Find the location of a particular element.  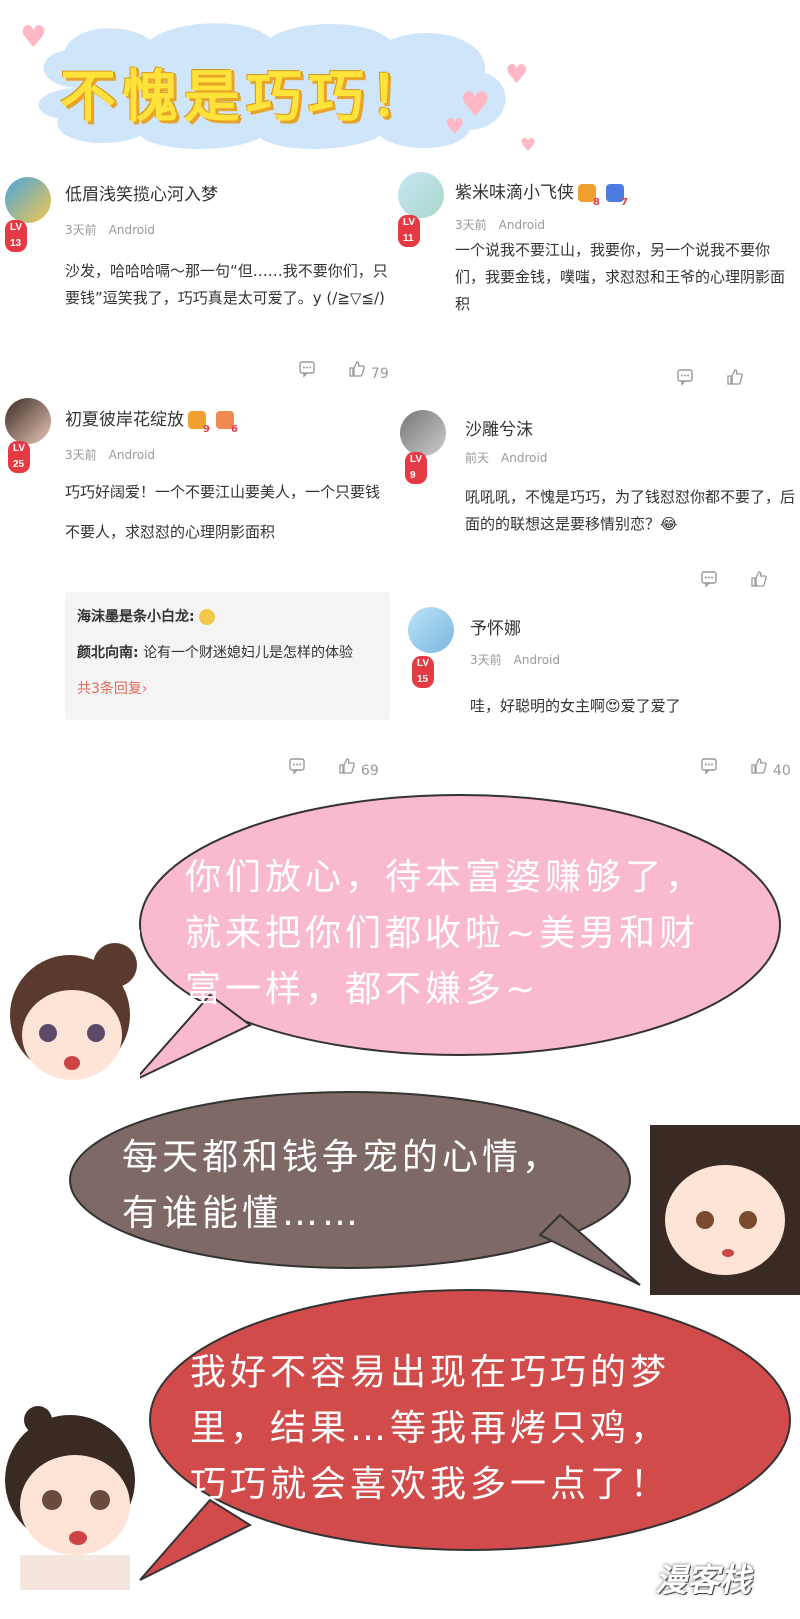

page-title: 不愧是巧巧！ is located at coordinates (246, 97).